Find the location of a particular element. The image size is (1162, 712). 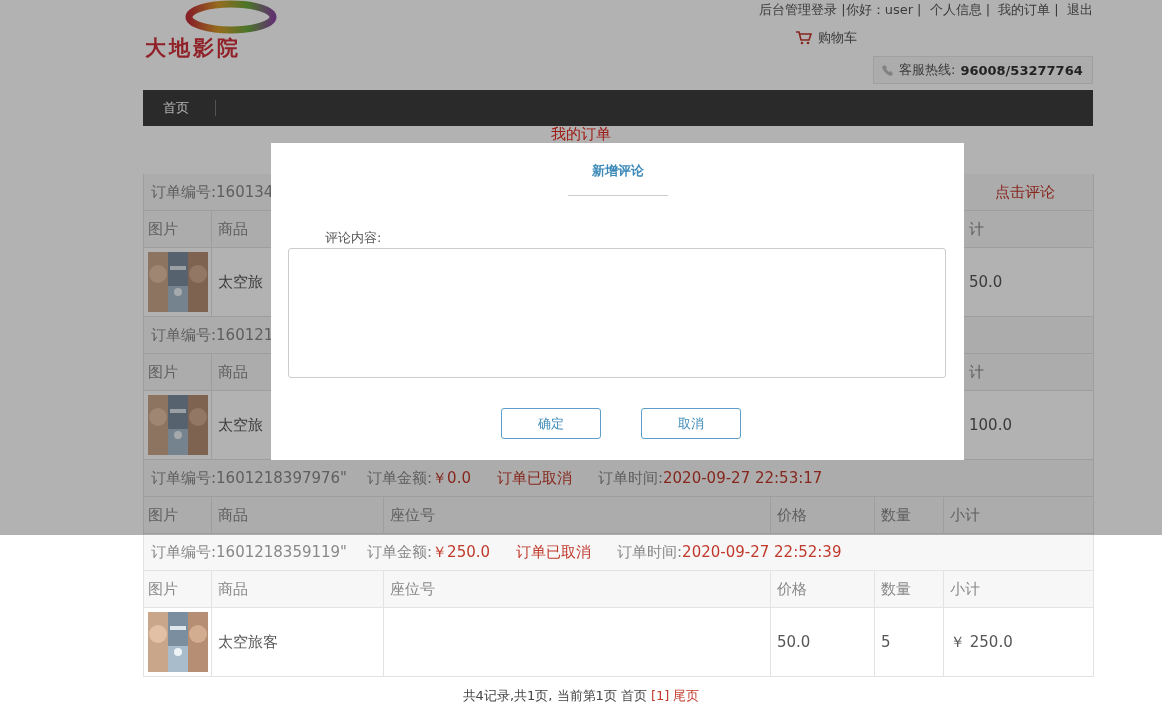

top-link: | 个人信息 is located at coordinates (949, 10).